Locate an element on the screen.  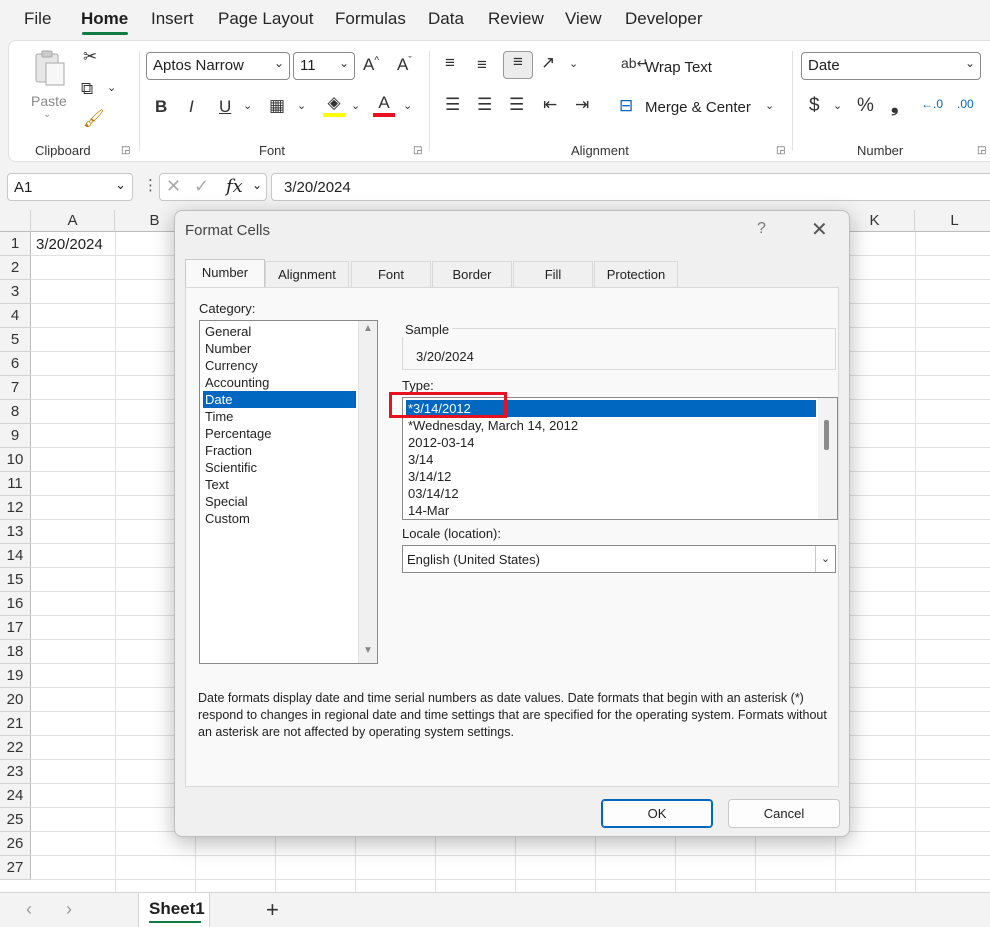
paste-dropdown-icon: ⌄ is located at coordinates (47, 114).